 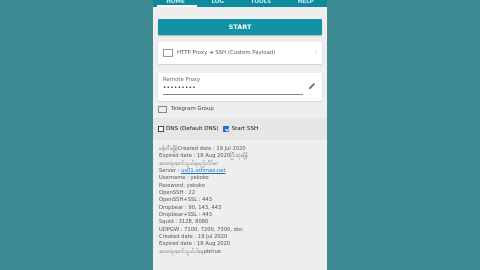 I want to click on info-line: ဆာဗာမှဆက်သွယ်ပါနေpbtrue, so click(x=190, y=251).